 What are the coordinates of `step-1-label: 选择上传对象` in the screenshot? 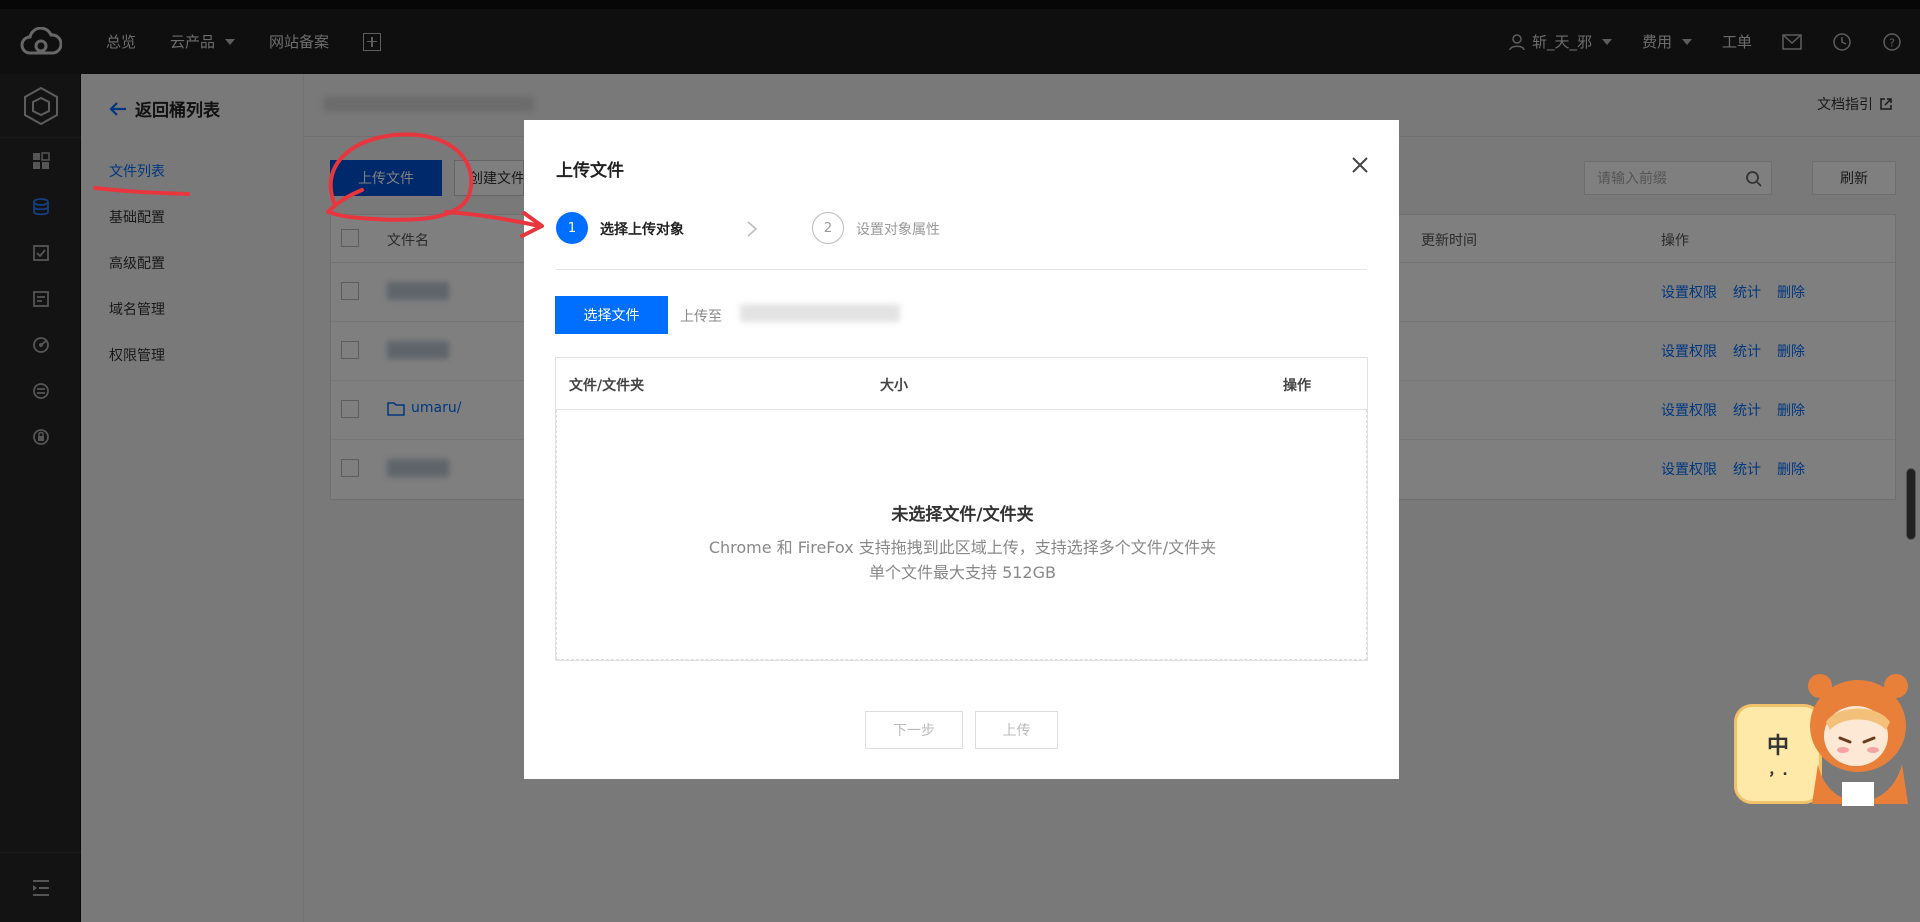 It's located at (642, 230).